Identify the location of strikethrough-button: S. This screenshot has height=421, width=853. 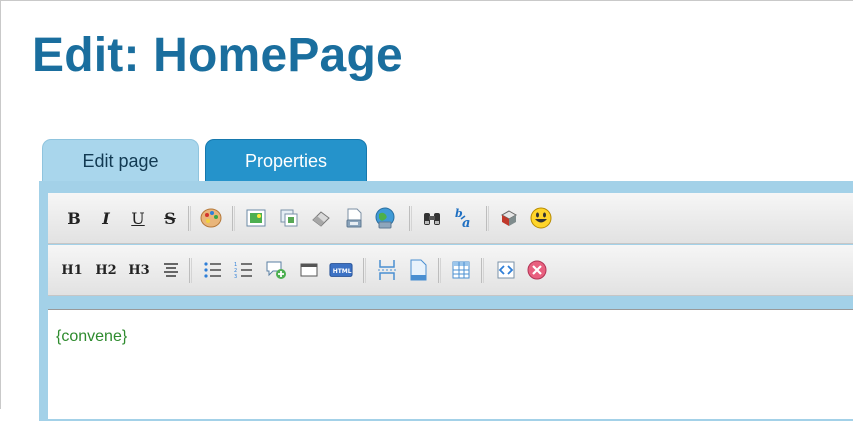
(170, 218).